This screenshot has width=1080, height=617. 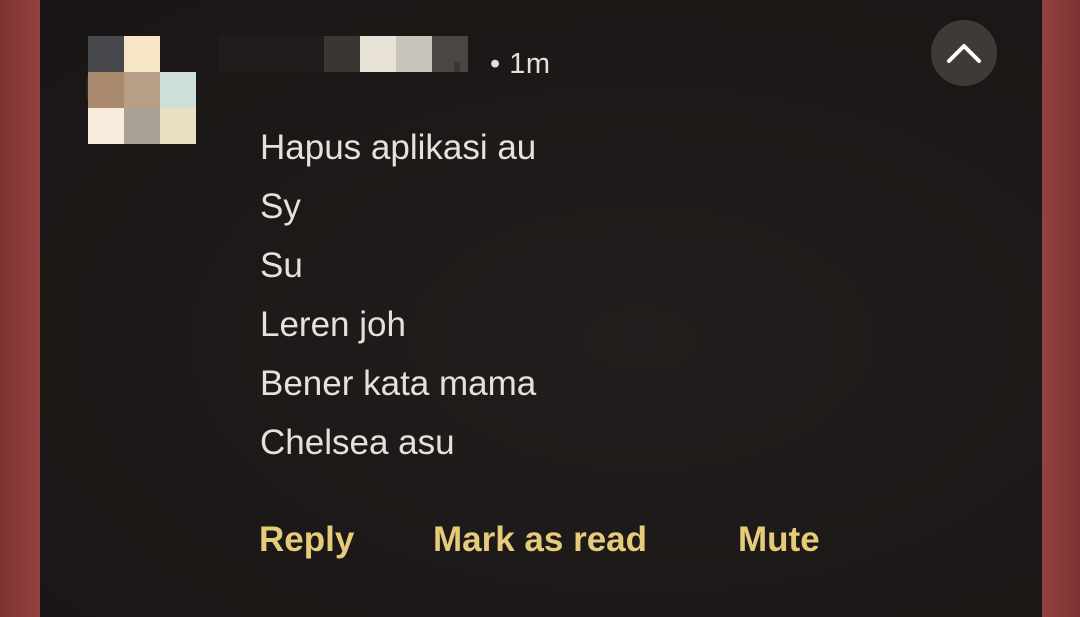 I want to click on mute-button: Mute, so click(x=779, y=540).